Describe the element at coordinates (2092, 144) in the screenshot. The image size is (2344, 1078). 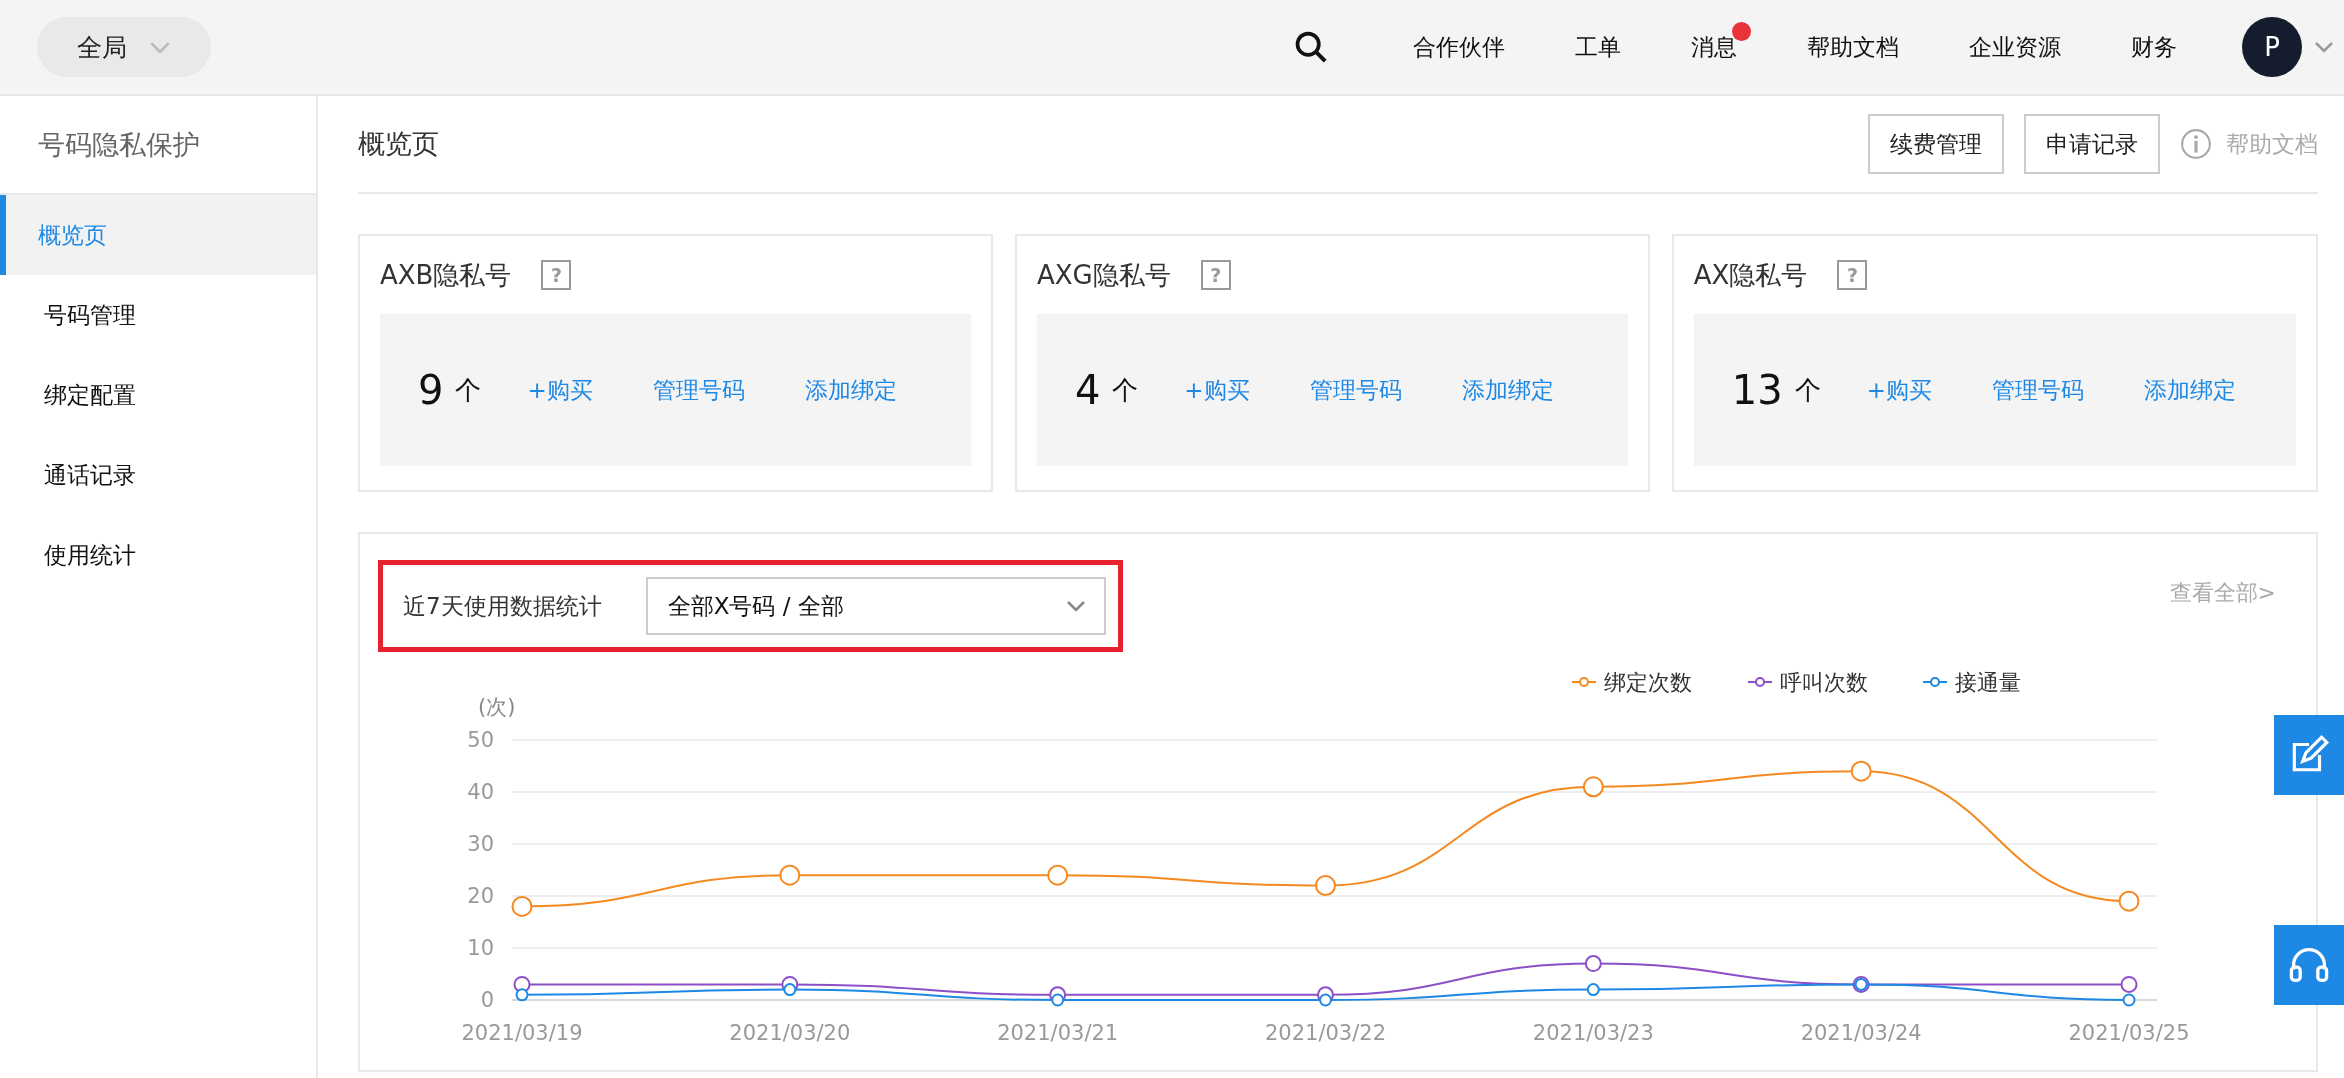
I see `outline-button: 申请记录` at that location.